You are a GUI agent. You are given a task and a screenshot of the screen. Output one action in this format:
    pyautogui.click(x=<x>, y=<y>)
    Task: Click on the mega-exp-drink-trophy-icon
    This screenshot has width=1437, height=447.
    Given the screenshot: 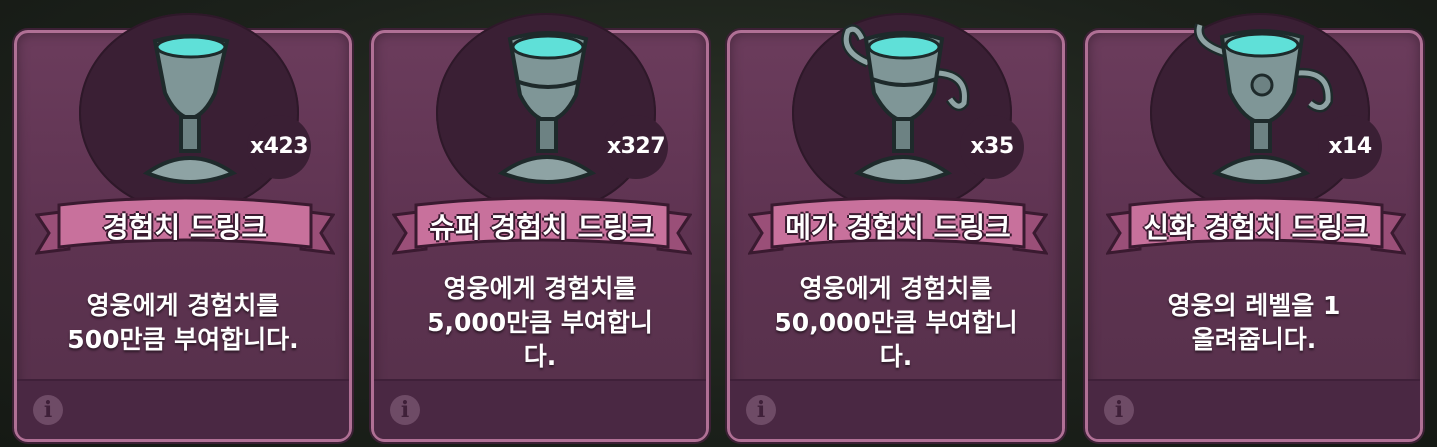 What is the action you would take?
    pyautogui.click(x=905, y=104)
    